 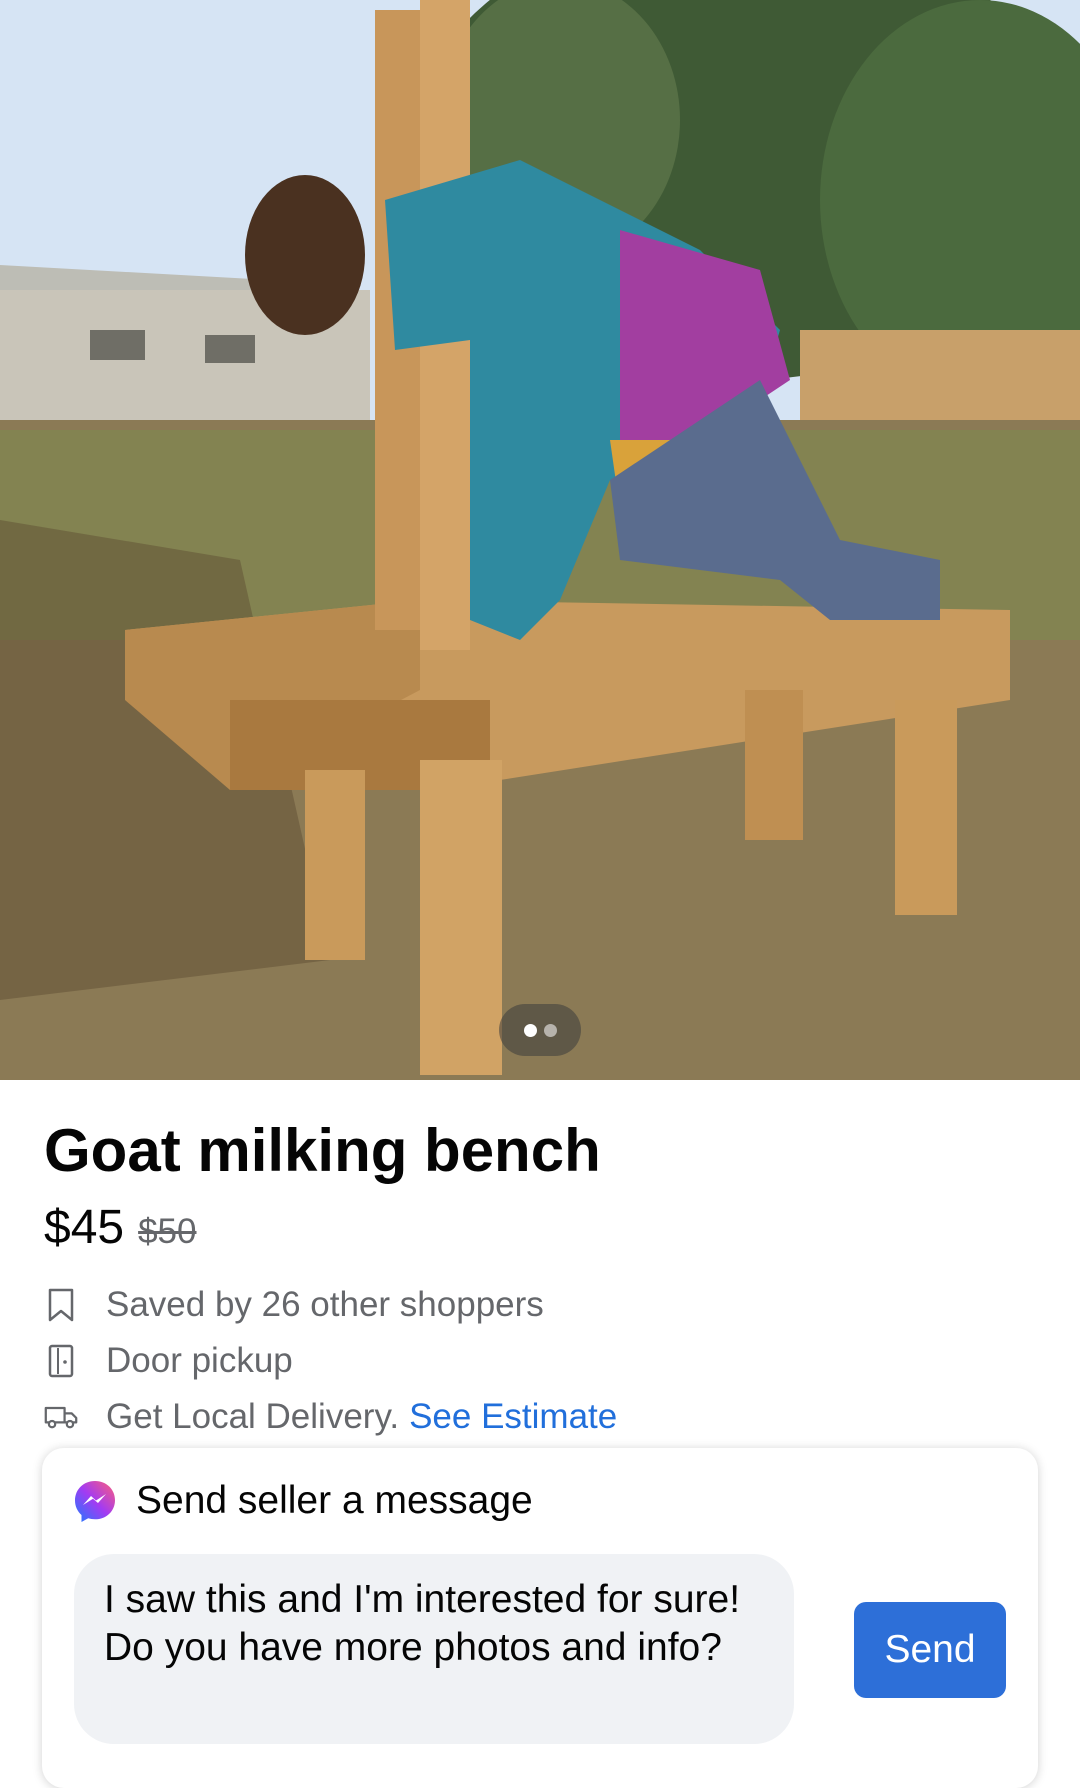 I want to click on saved-count-row: Saved by 26 other shoppers, so click(x=540, y=1305).